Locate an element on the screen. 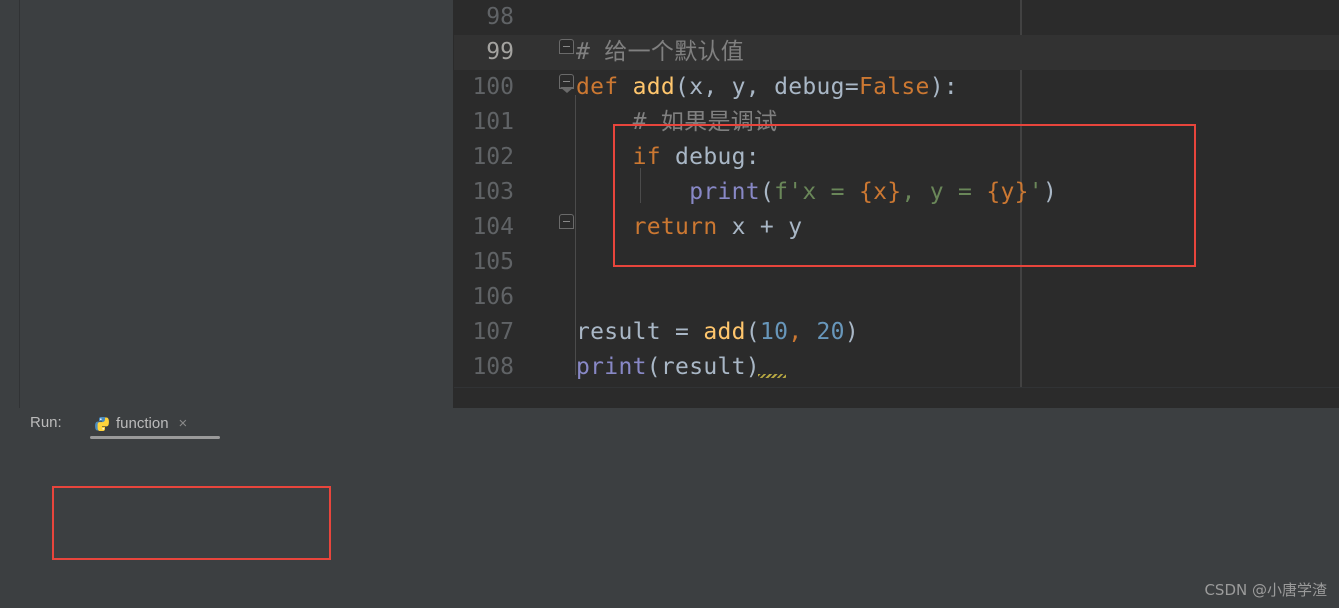 The width and height of the screenshot is (1339, 608). error-squiggle is located at coordinates (772, 376).